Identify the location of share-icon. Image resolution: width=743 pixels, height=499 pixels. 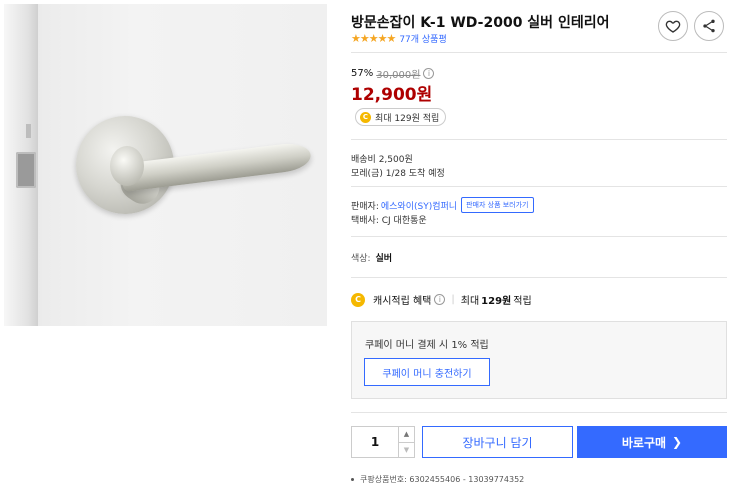
(709, 26).